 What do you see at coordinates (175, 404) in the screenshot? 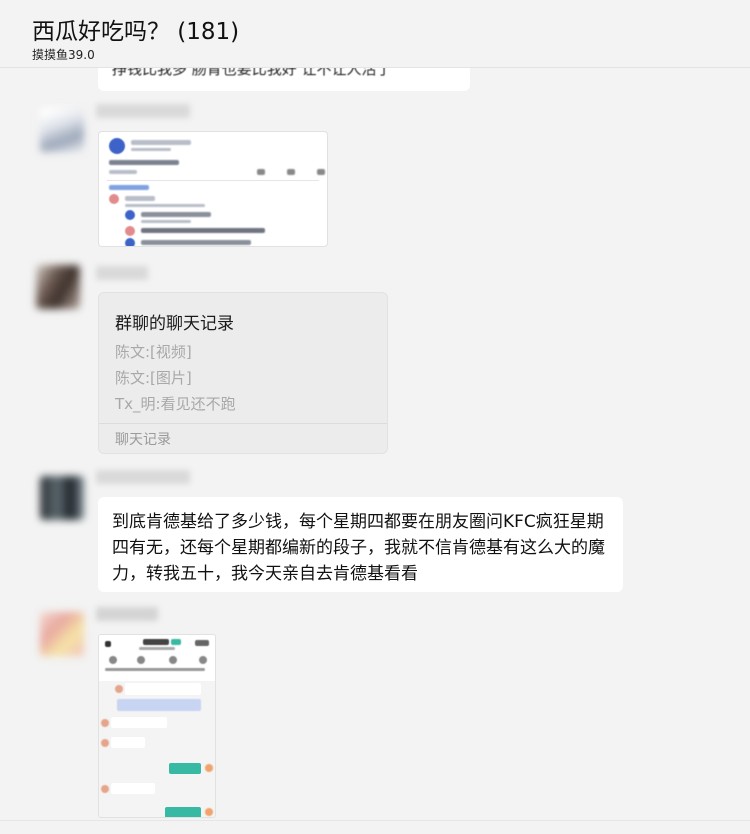
I see `chat-history-line: Tx_明:看见还不跑` at bounding box center [175, 404].